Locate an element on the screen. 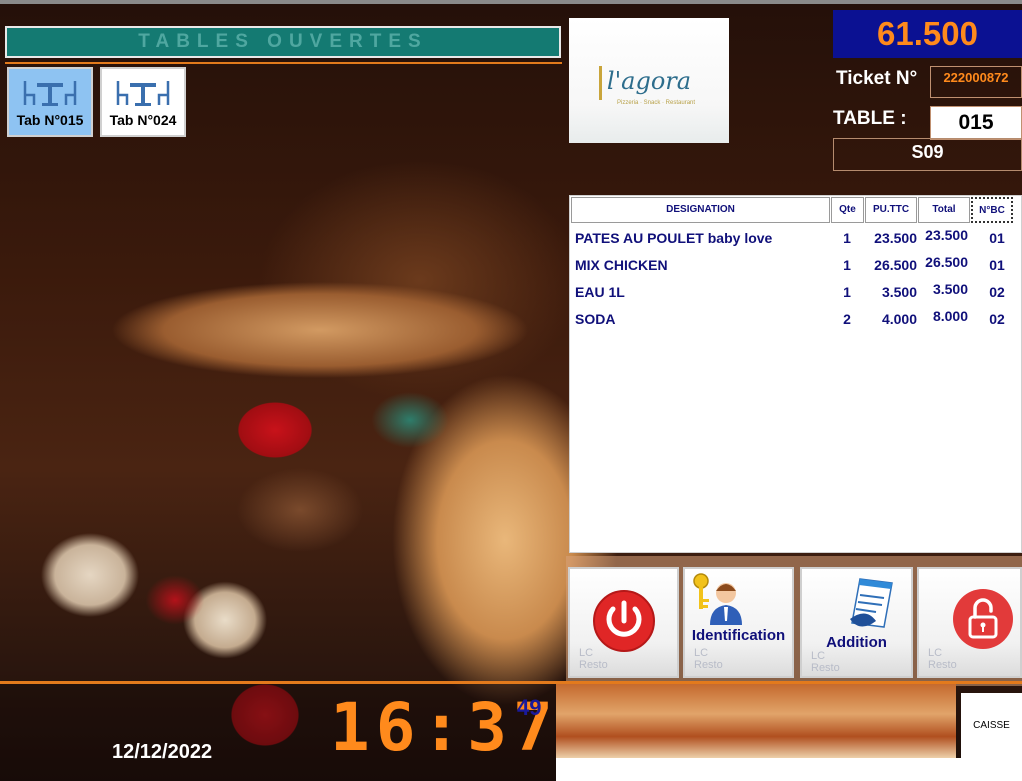 The image size is (1022, 781). identification-button: Identification LC Resto is located at coordinates (738, 622).